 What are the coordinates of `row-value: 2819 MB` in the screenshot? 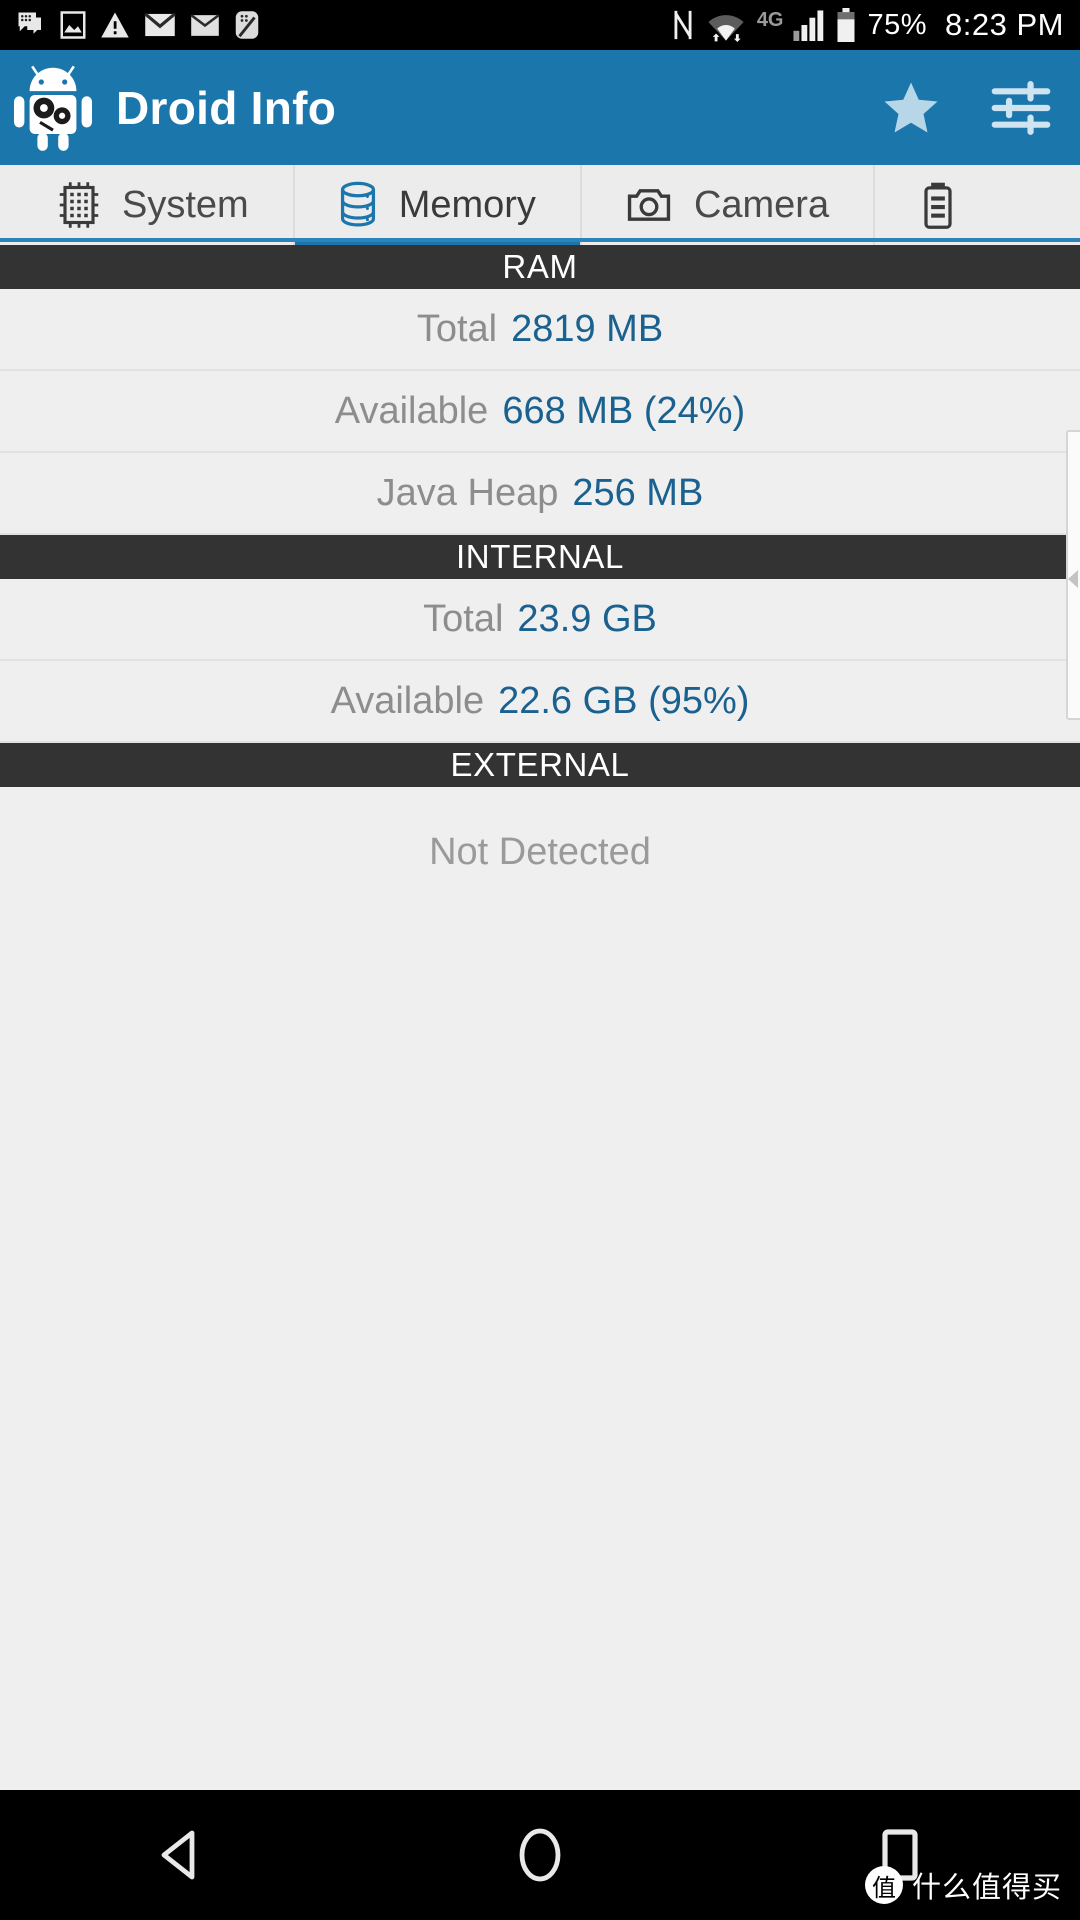 It's located at (587, 328).